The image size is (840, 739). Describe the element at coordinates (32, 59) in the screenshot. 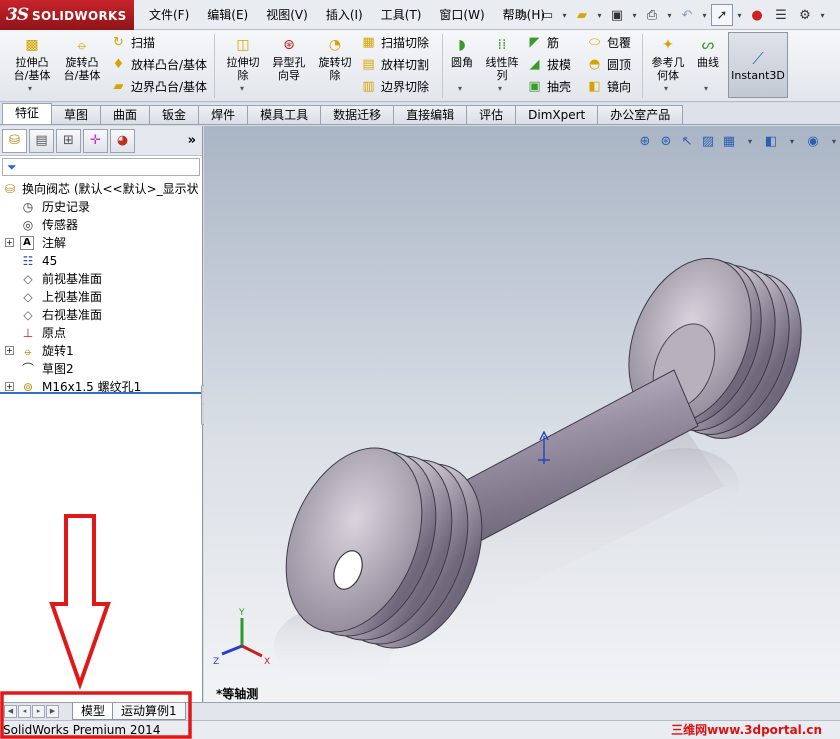

I see `extrude-boss-button: ▩ 拉伸凸 台/基体` at that location.